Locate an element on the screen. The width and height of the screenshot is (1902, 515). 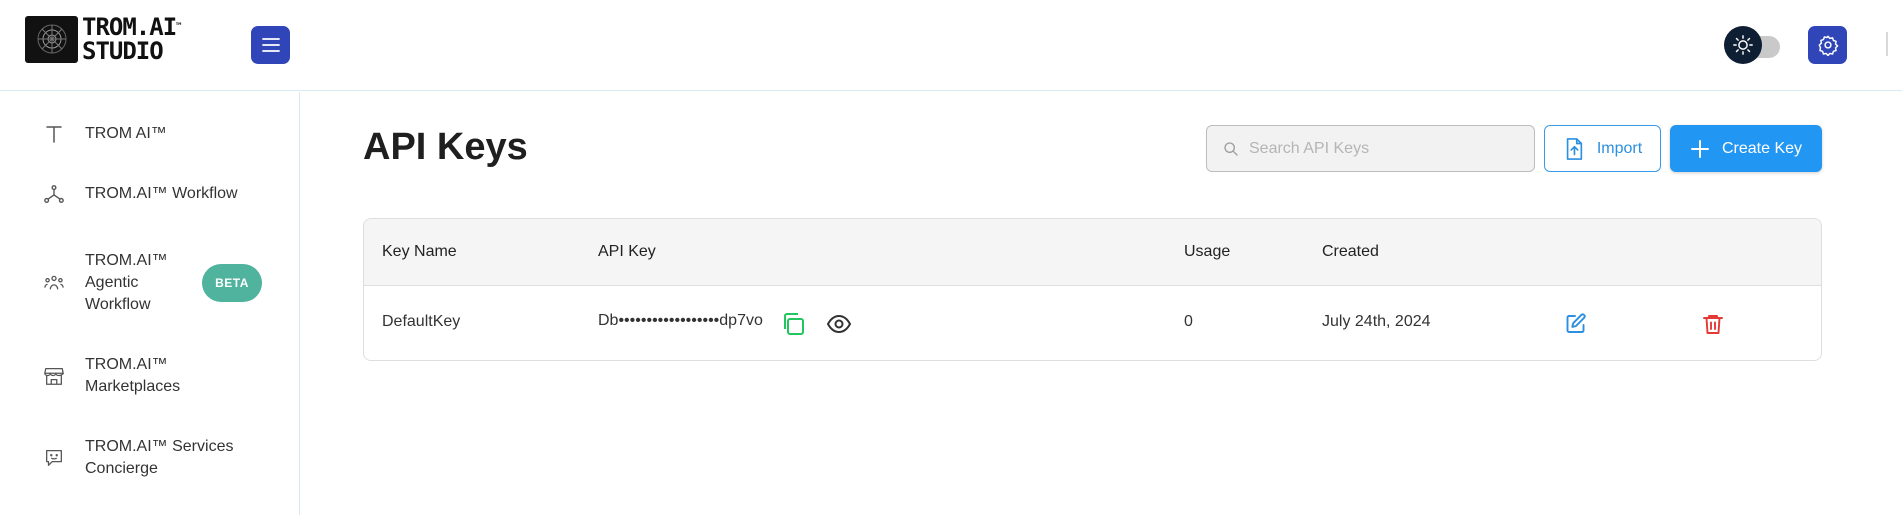
toggle-knob is located at coordinates (1743, 45).